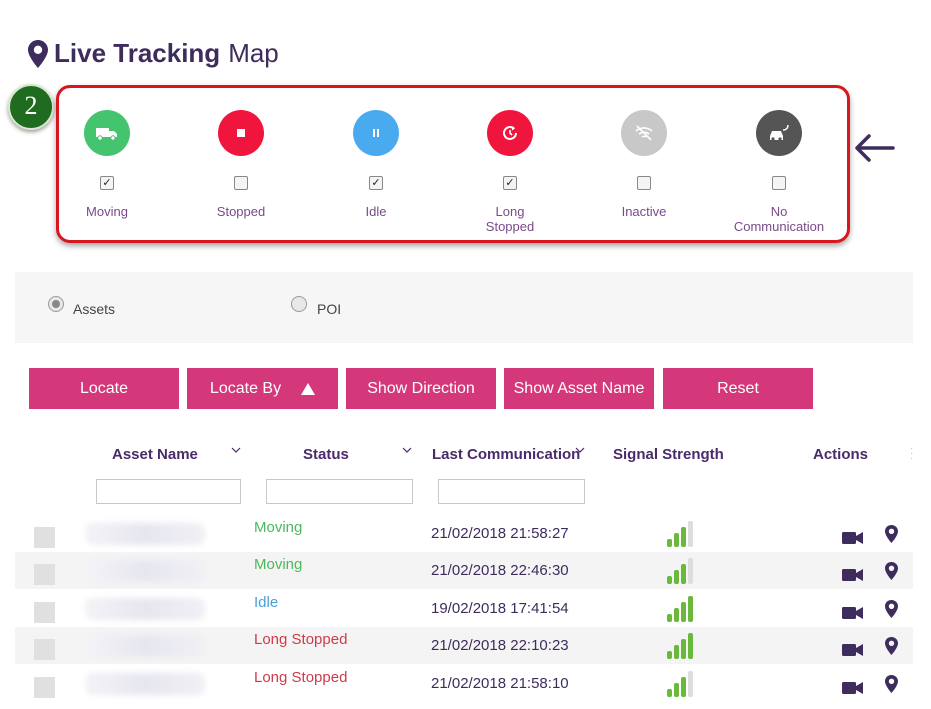 This screenshot has width=931, height=709. Describe the element at coordinates (421, 388) in the screenshot. I see `show-direction-button: Show Direction` at that location.